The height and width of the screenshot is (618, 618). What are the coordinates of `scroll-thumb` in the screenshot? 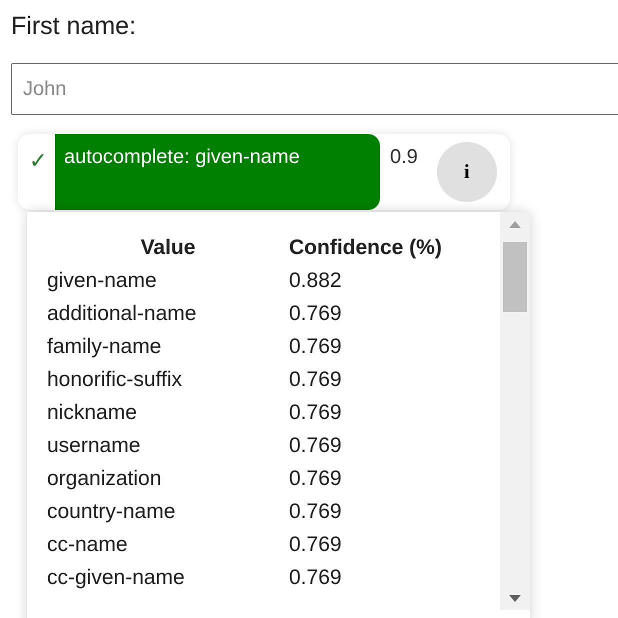 It's located at (515, 277).